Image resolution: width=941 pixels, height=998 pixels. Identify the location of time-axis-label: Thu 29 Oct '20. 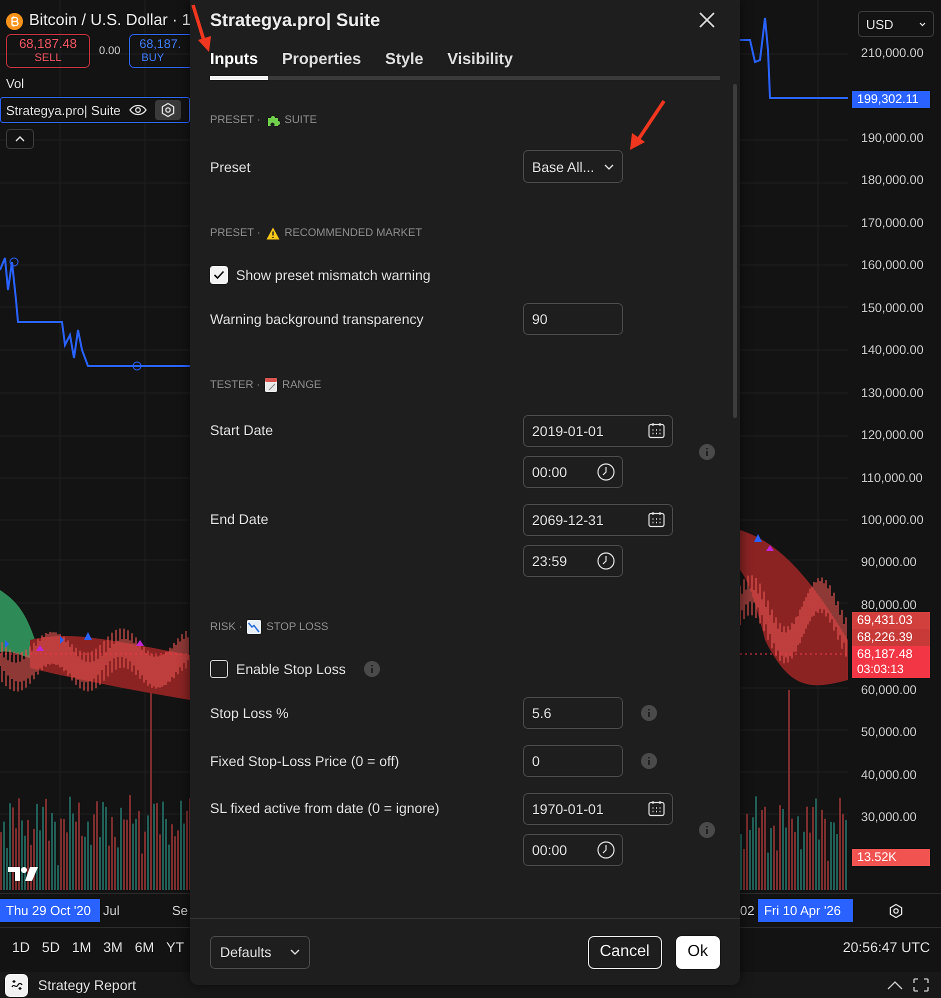
(50, 910).